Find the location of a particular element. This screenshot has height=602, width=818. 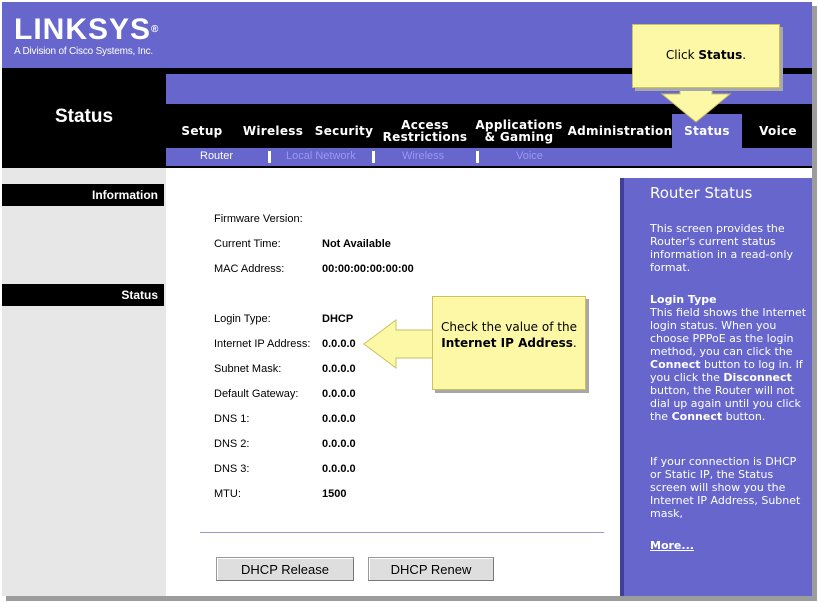

tab-wireless: Wireless is located at coordinates (273, 131).